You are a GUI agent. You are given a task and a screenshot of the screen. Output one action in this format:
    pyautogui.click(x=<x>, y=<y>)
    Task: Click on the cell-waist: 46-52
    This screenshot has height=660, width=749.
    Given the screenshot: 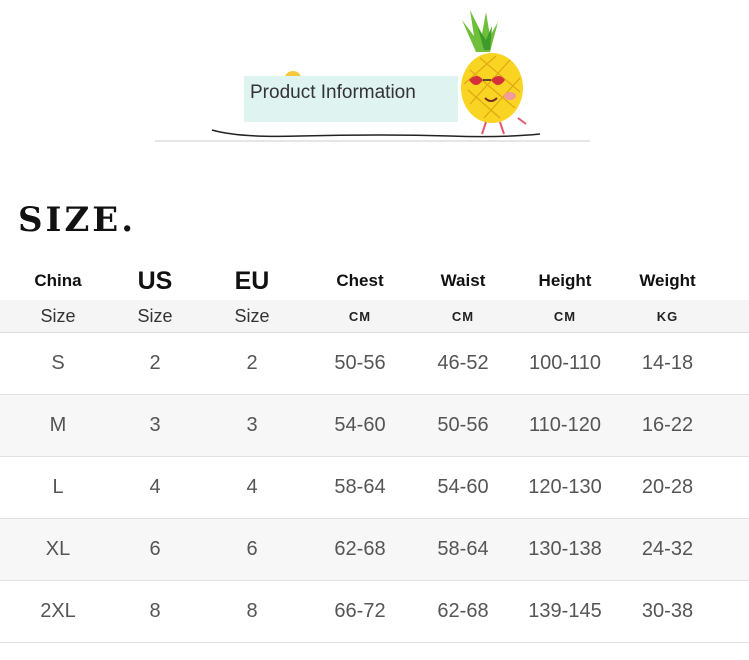 What is the action you would take?
    pyautogui.click(x=463, y=363)
    